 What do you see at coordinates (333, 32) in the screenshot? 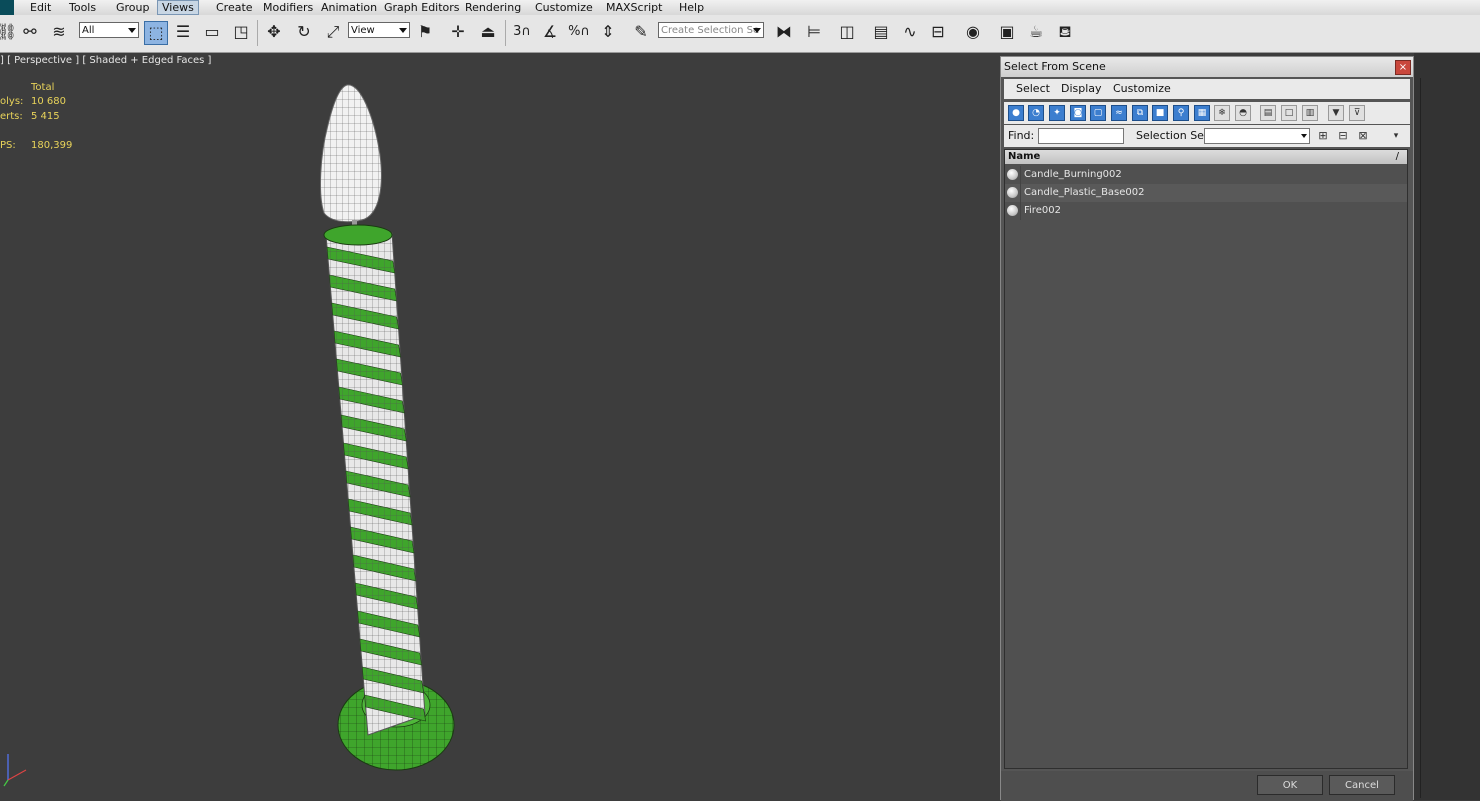
I see `scale-icon: ⤢` at bounding box center [333, 32].